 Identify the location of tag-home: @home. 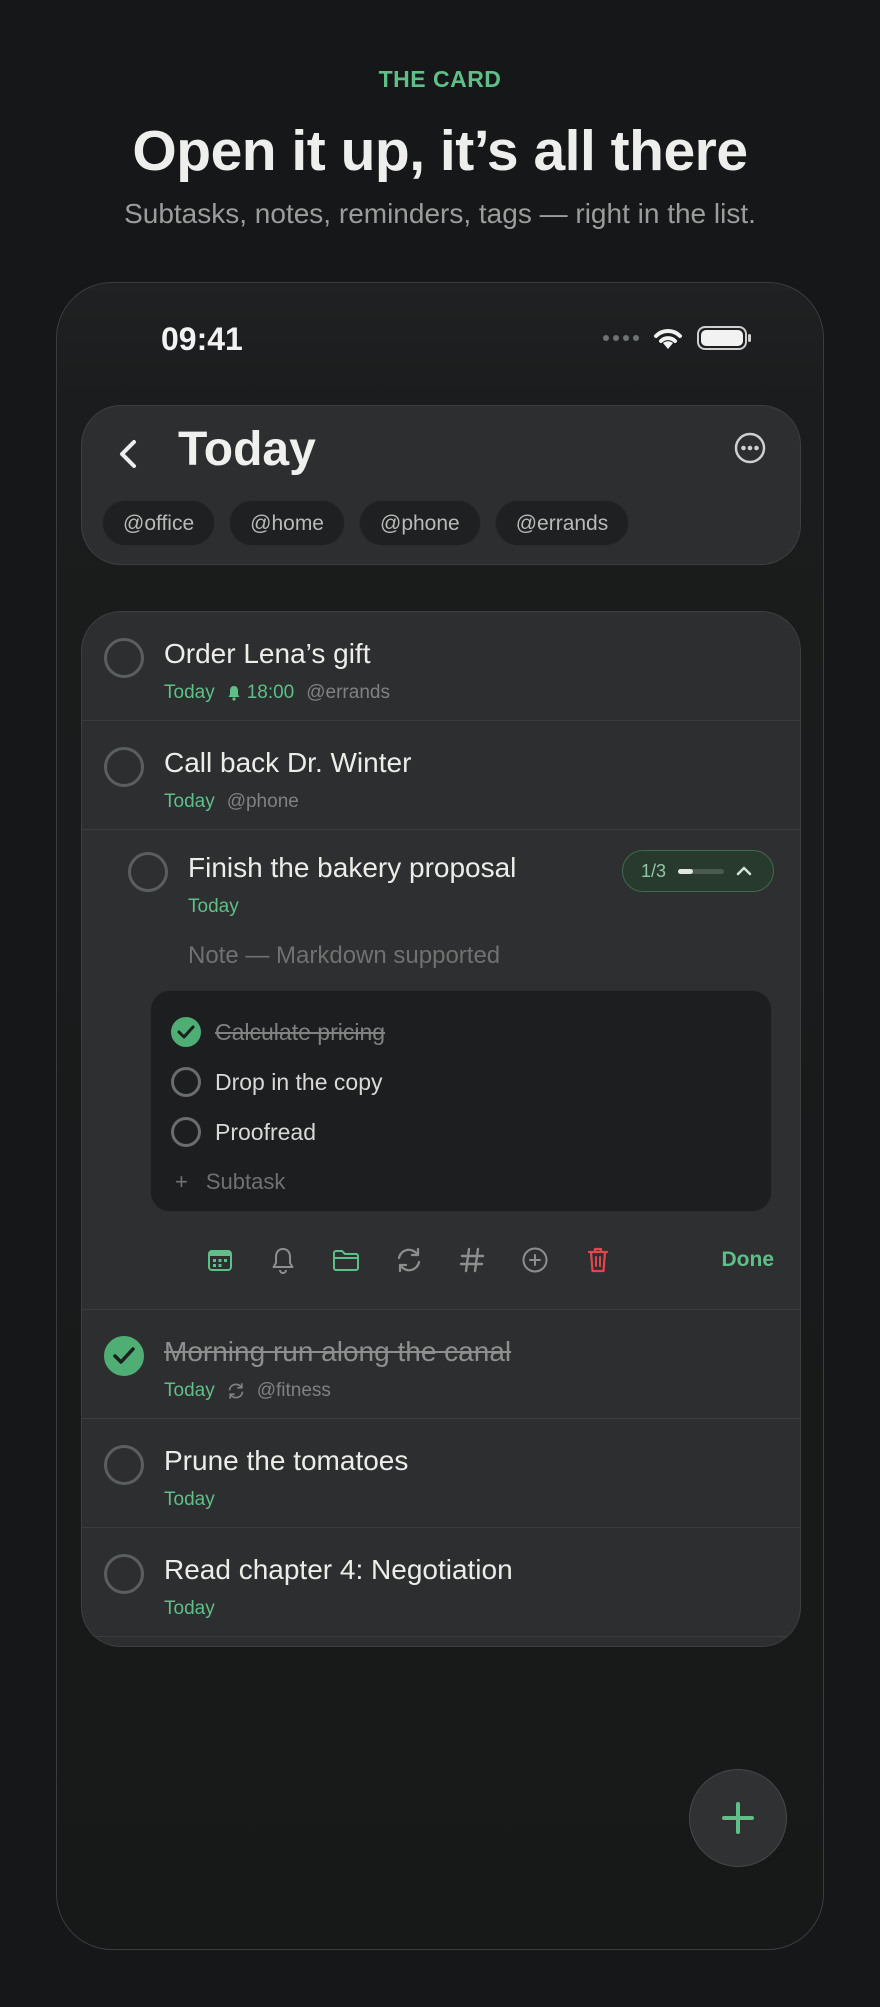
(287, 523).